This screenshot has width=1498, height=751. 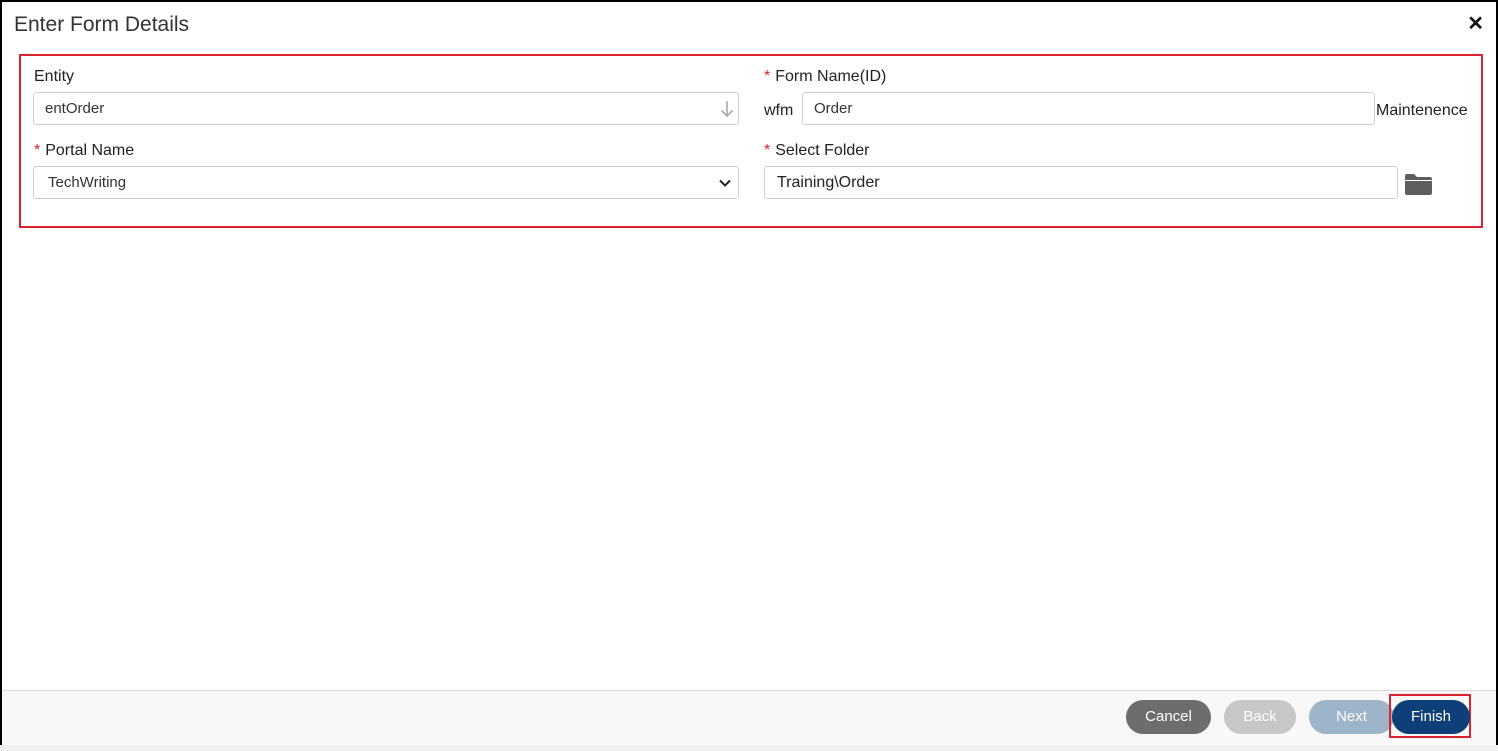 I want to click on select-folder-value: Training\Order, so click(x=828, y=182).